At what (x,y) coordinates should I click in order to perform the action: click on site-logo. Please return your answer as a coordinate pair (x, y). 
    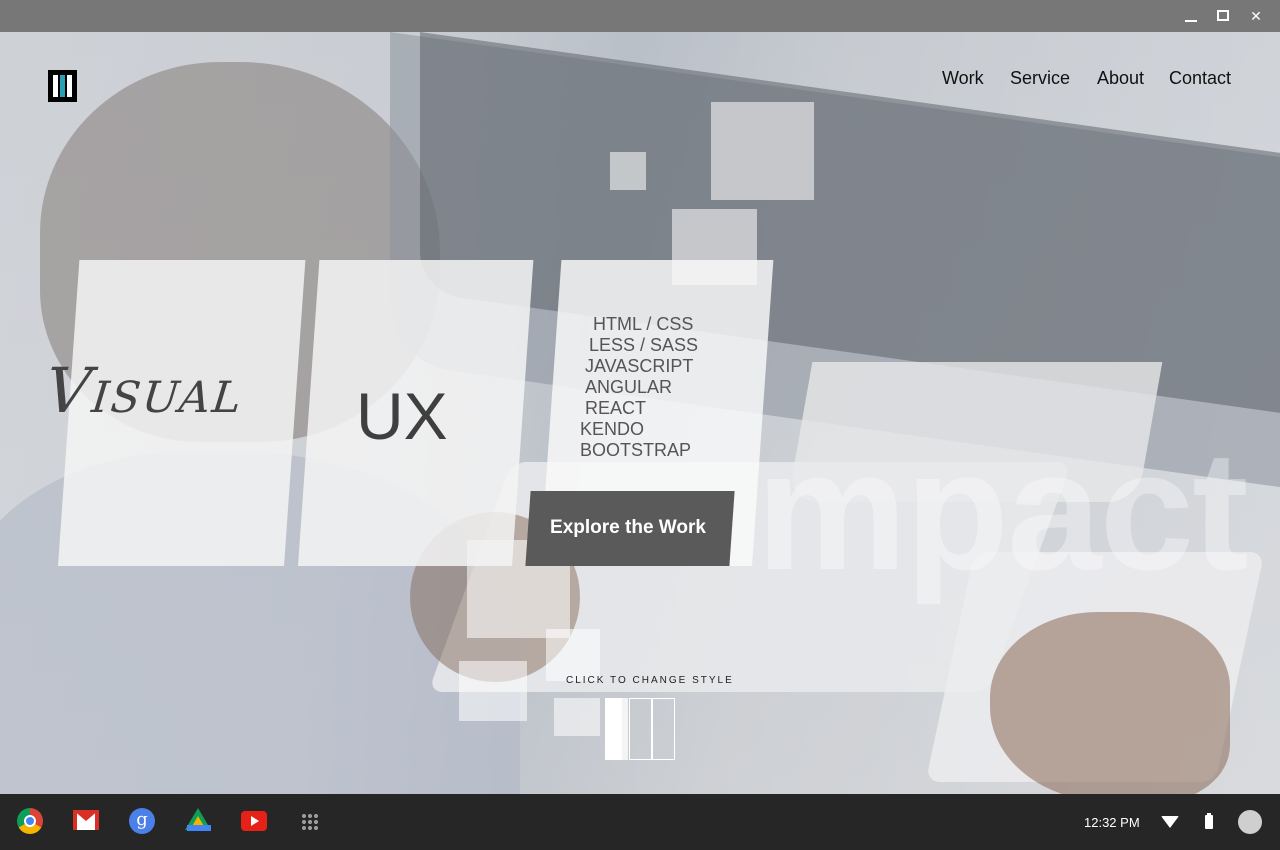
    Looking at the image, I should click on (62, 86).